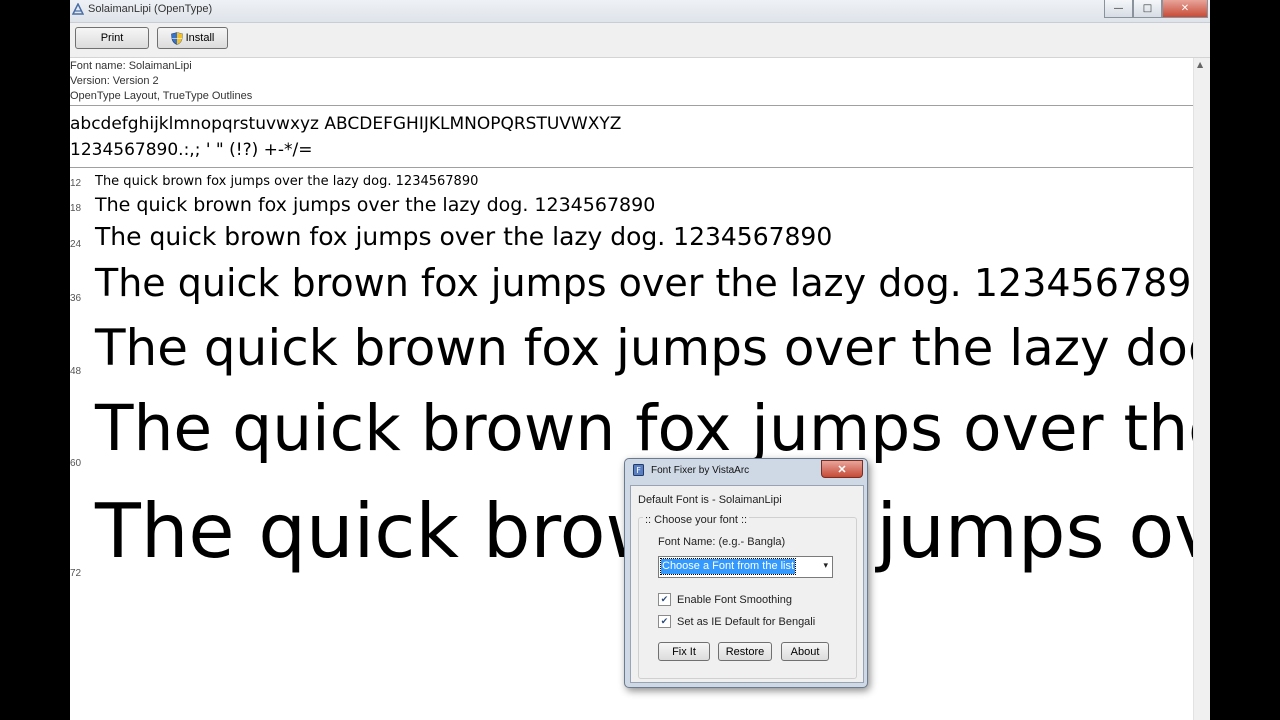  What do you see at coordinates (746, 621) in the screenshot?
I see `ie-default-label: Set as IE Default for Bengali` at bounding box center [746, 621].